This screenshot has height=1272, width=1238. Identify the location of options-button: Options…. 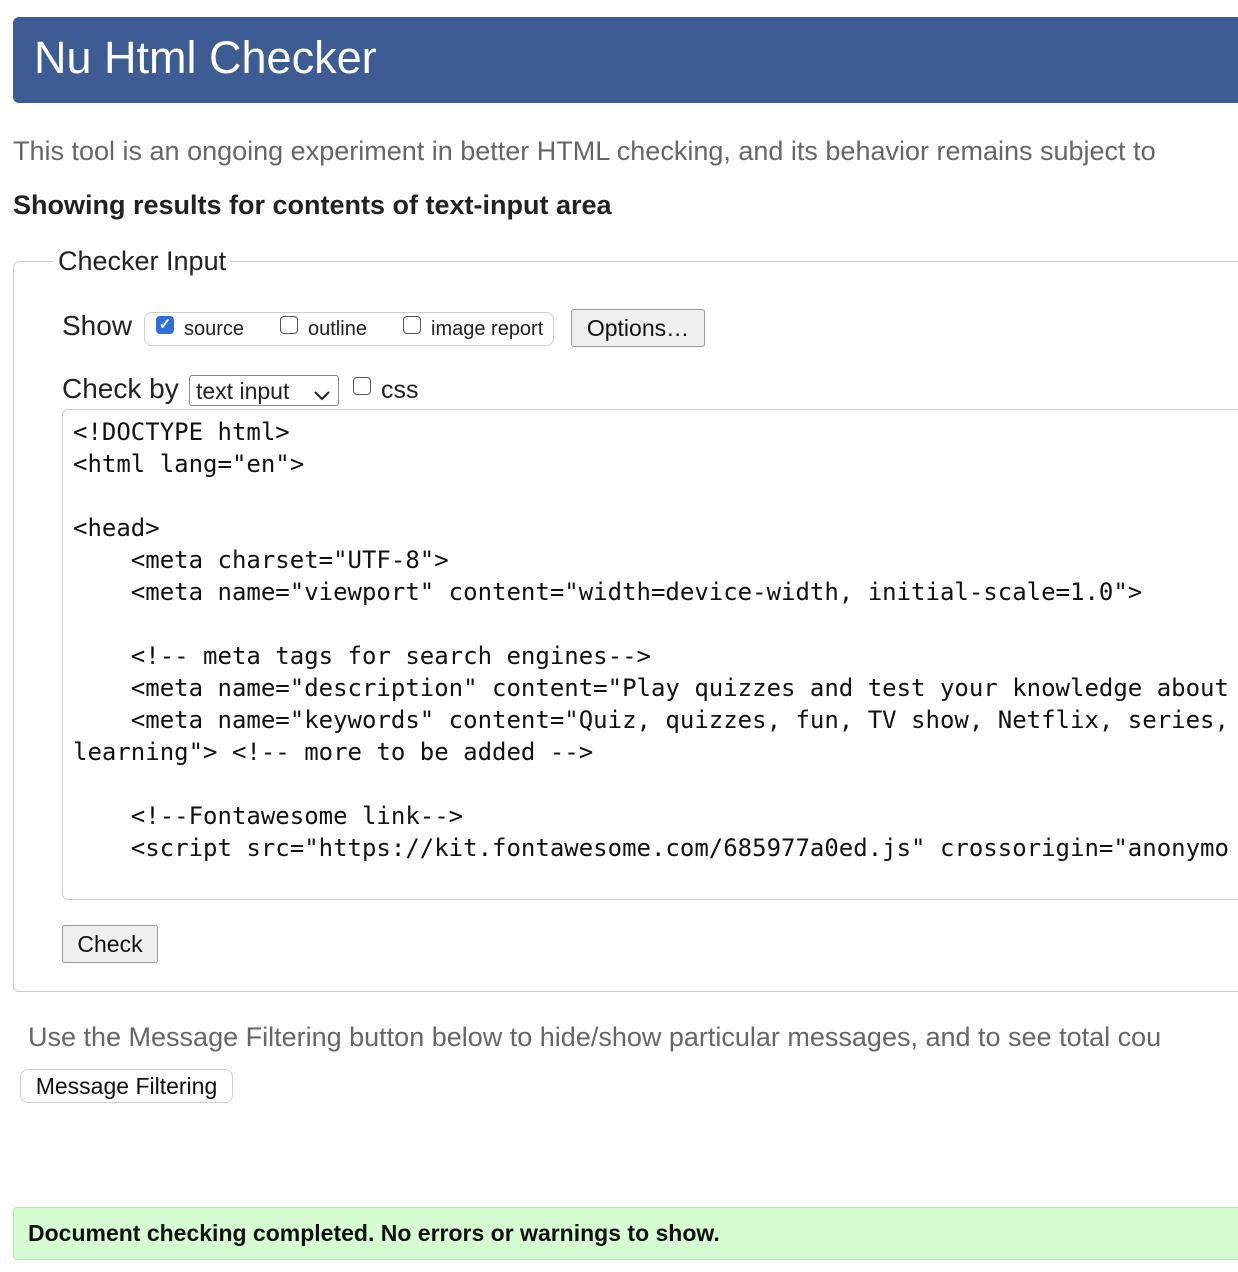
(638, 328).